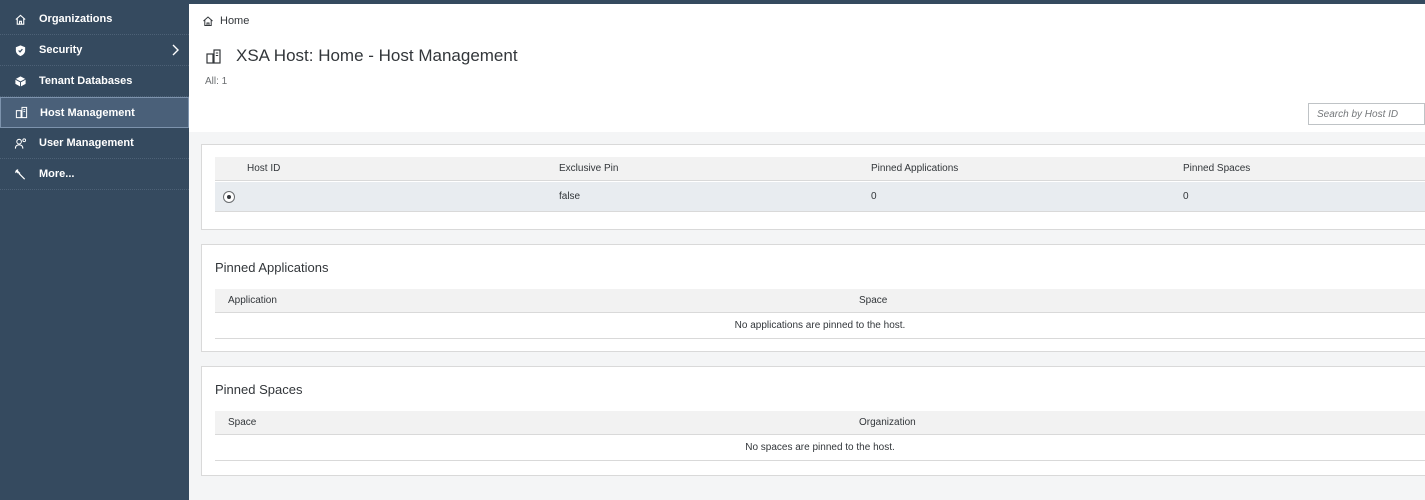 The height and width of the screenshot is (500, 1425). Describe the element at coordinates (1216, 169) in the screenshot. I see `column-header-pinned-spaces: Pinned Spaces` at that location.